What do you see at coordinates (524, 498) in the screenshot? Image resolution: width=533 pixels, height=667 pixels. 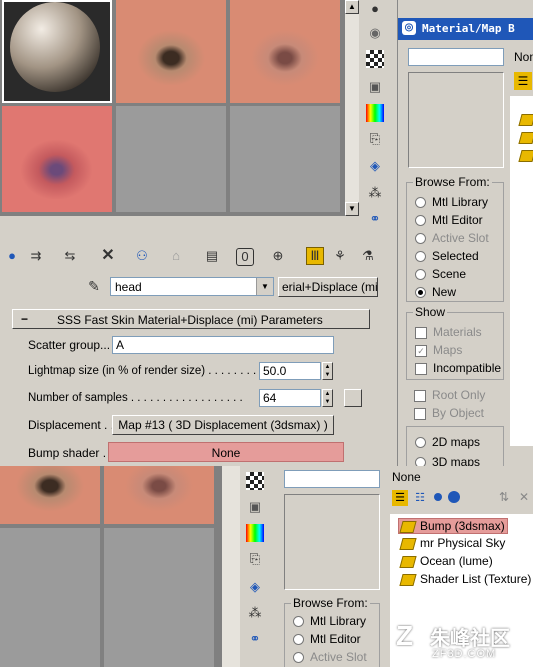 I see `delete-from-library-icon: ✕` at bounding box center [524, 498].